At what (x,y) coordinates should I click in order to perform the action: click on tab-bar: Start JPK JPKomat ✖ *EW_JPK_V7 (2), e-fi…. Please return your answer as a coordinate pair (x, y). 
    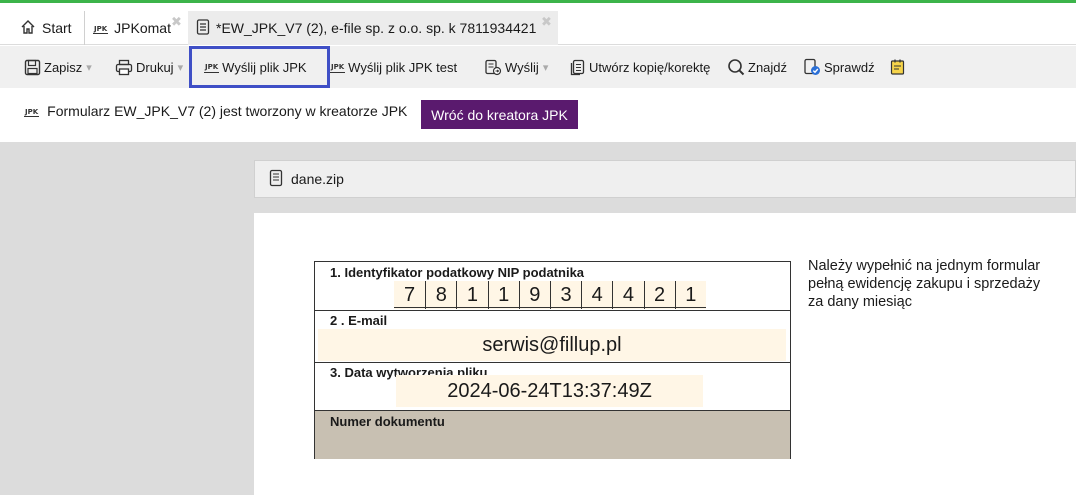
    Looking at the image, I should click on (538, 24).